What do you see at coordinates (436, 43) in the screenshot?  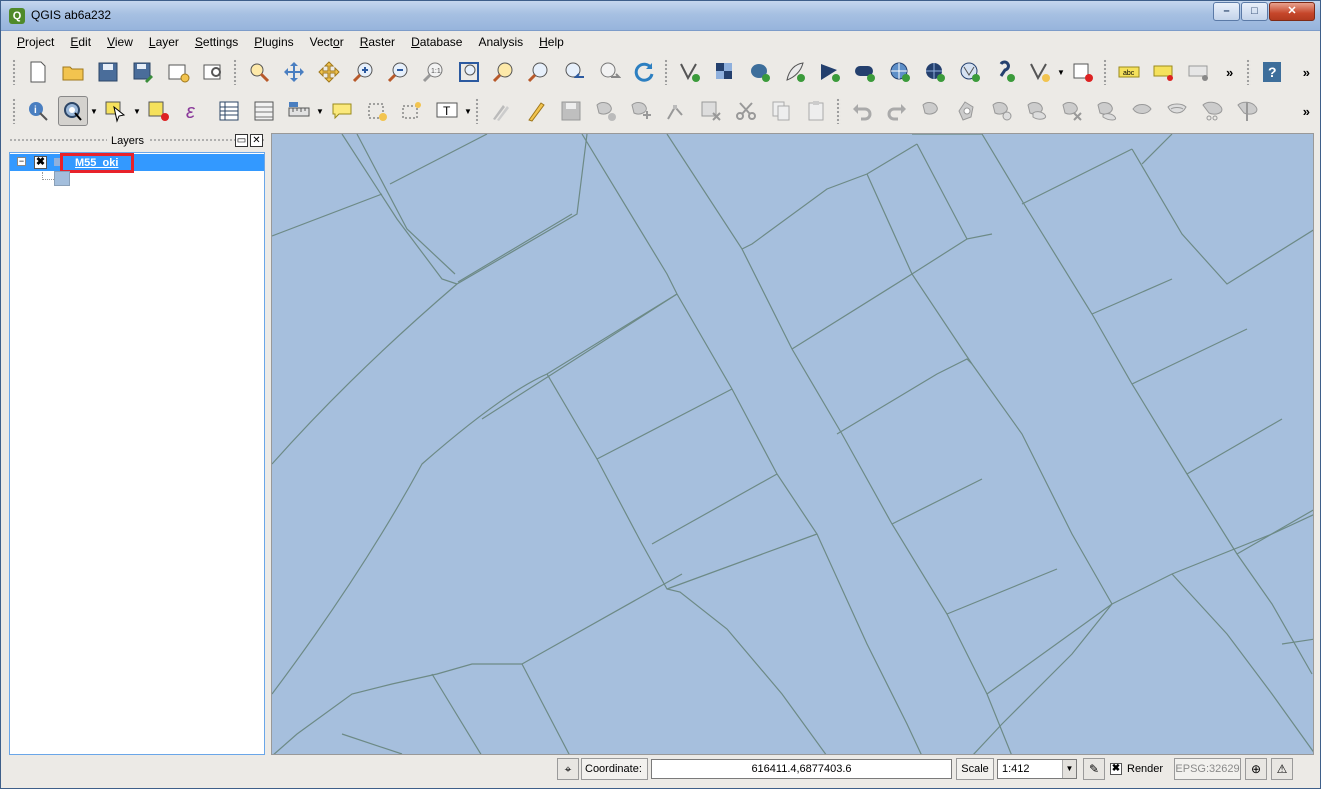 I see `menu-database: Database` at bounding box center [436, 43].